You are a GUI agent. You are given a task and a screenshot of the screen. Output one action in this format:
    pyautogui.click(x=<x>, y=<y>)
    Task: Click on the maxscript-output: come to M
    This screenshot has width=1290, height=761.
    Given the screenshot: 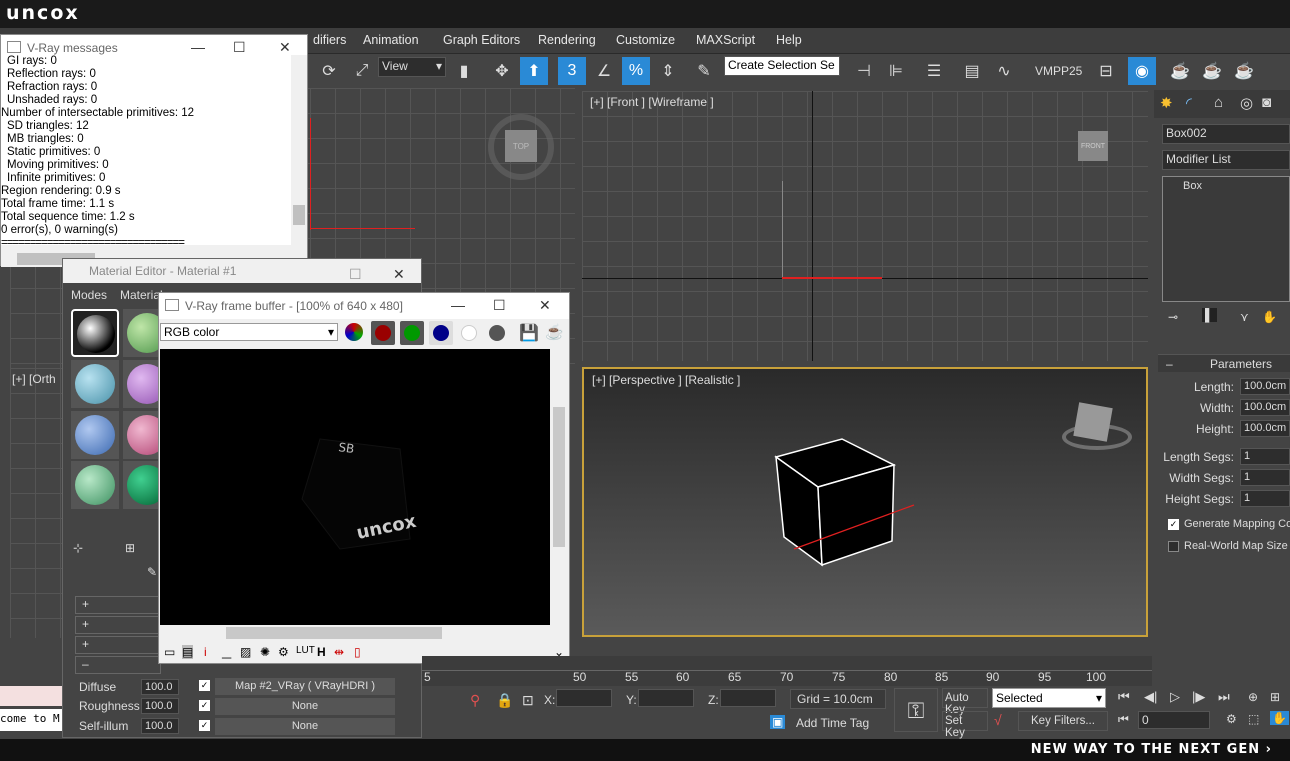 What is the action you would take?
    pyautogui.click(x=31, y=720)
    